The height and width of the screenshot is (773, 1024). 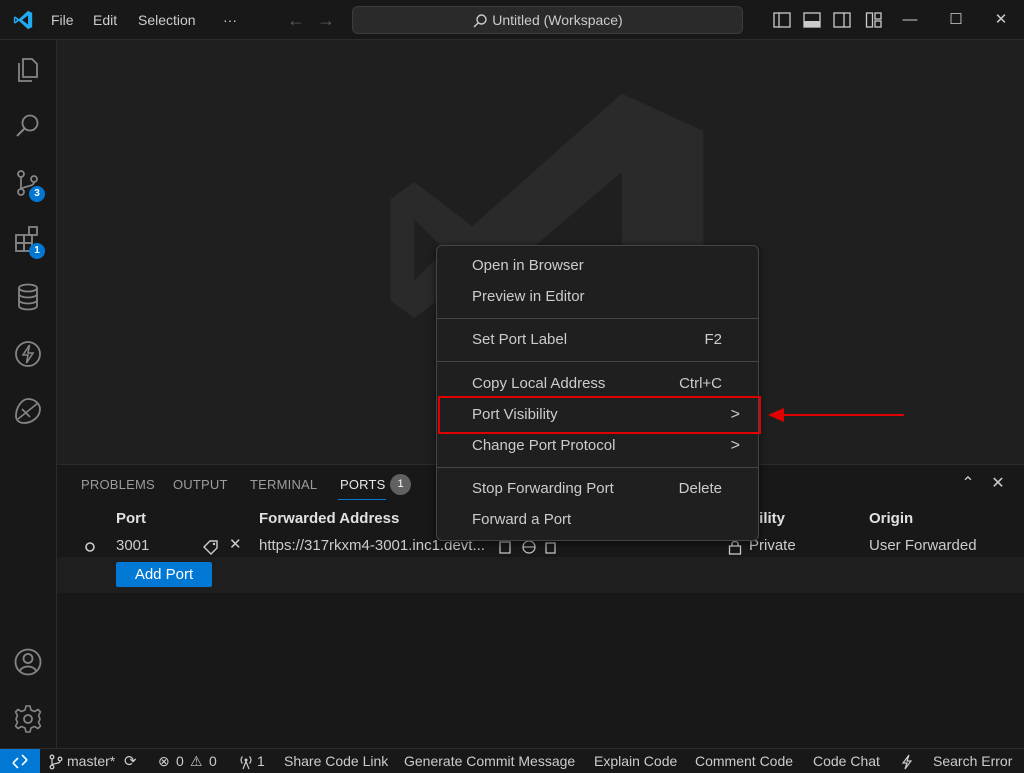 What do you see at coordinates (90, 547) in the screenshot?
I see `port-status-circle-icon` at bounding box center [90, 547].